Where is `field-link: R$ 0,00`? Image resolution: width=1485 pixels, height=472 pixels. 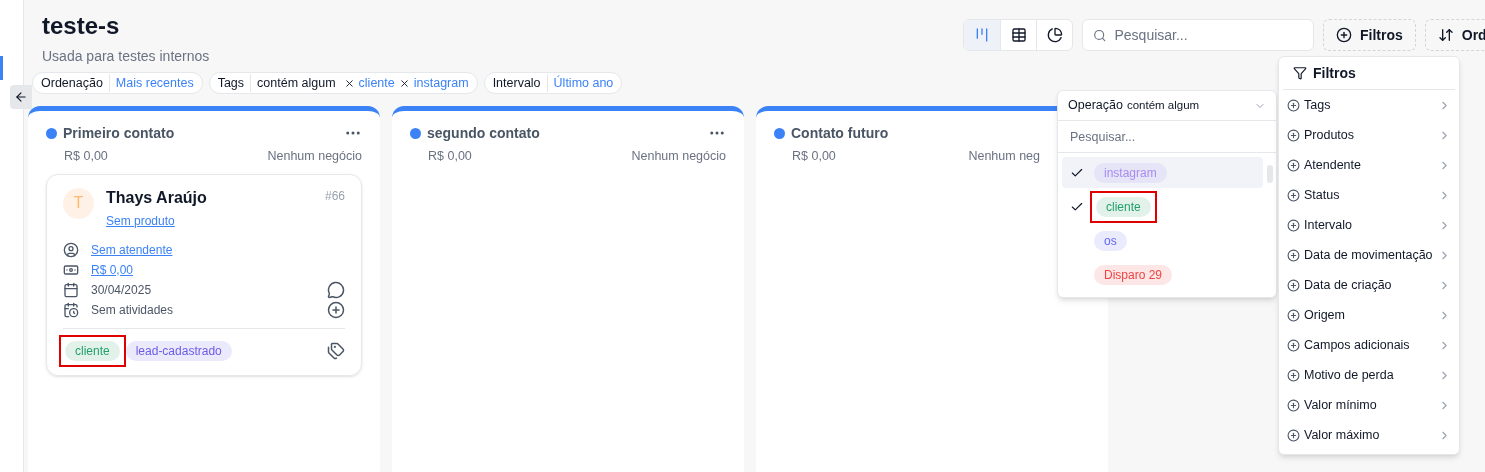 field-link: R$ 0,00 is located at coordinates (112, 269).